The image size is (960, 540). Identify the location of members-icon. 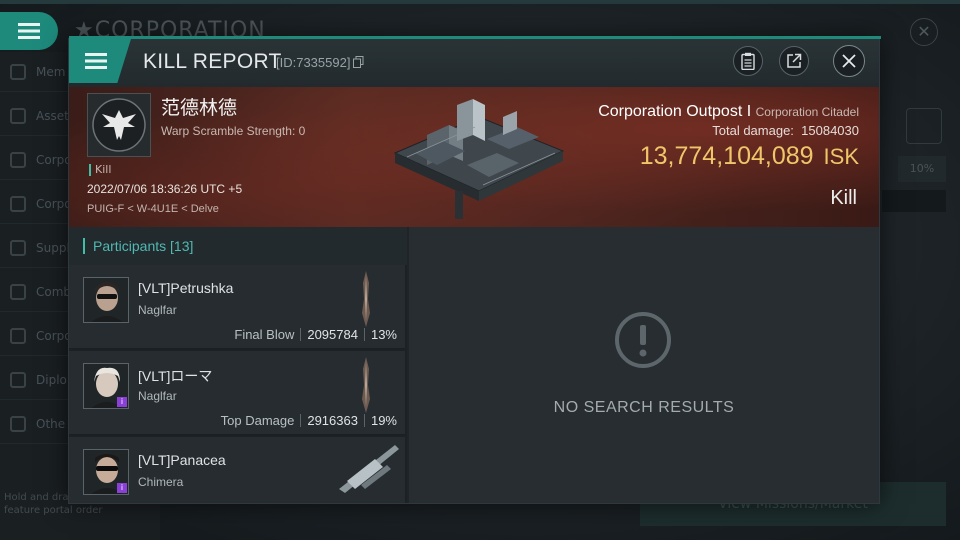
(18, 71).